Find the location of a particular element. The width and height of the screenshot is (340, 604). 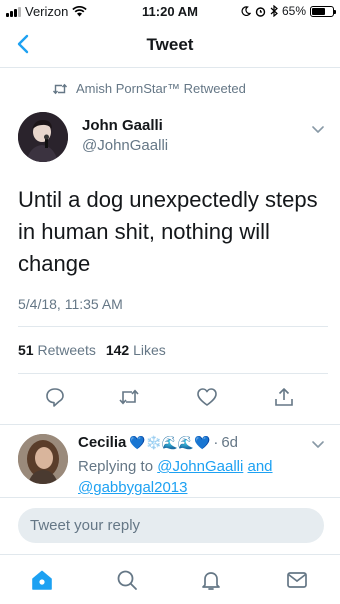

reply-author-name: Cecilia is located at coordinates (102, 442).